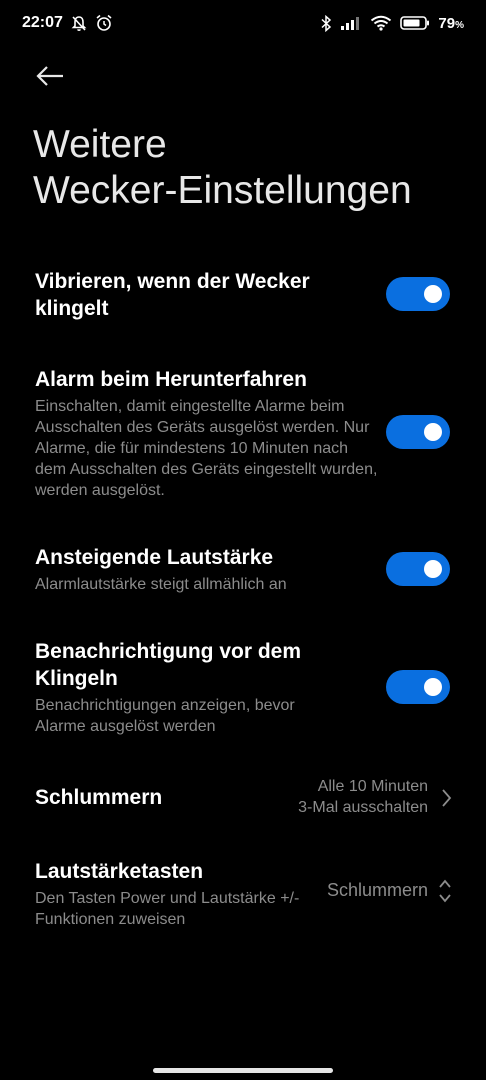 This screenshot has width=486, height=1080. I want to click on back-button, so click(50, 76).